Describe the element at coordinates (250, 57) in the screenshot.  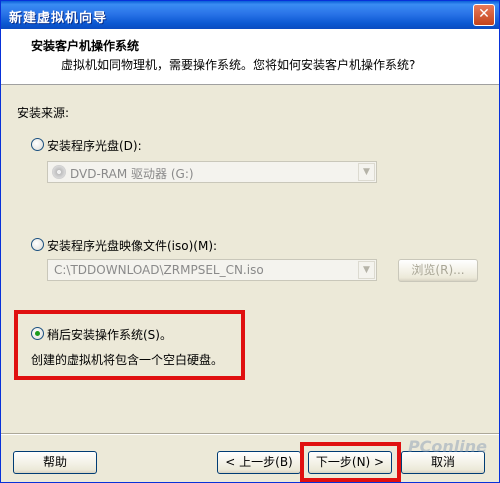
I see `wizard-header: 安装客户机操作系统 虚拟机如同物理机，需要操作系统。您将如何安装客户机操作系统?` at that location.